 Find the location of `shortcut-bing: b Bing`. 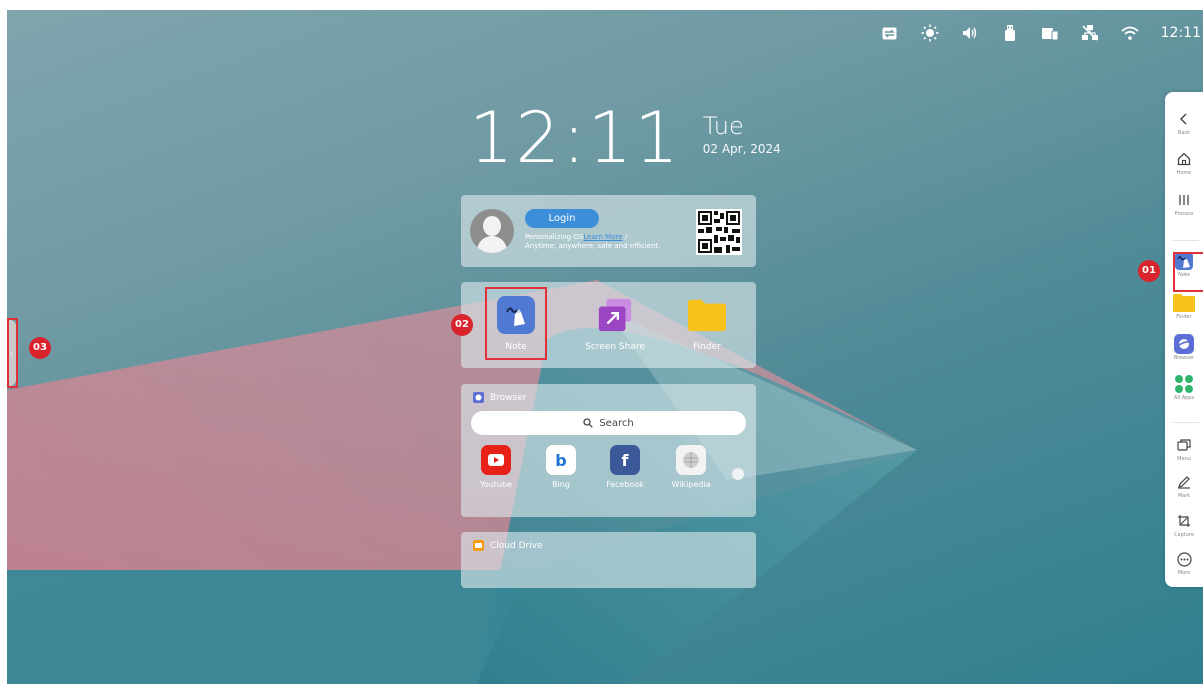

shortcut-bing: b Bing is located at coordinates (561, 467).